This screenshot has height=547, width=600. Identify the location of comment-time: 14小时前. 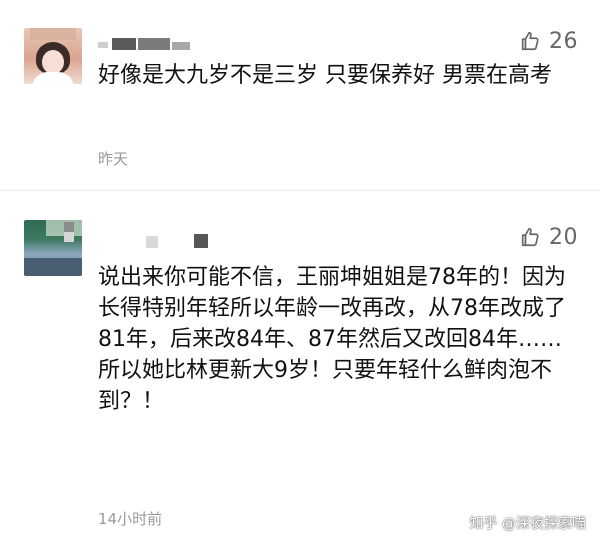
(130, 519).